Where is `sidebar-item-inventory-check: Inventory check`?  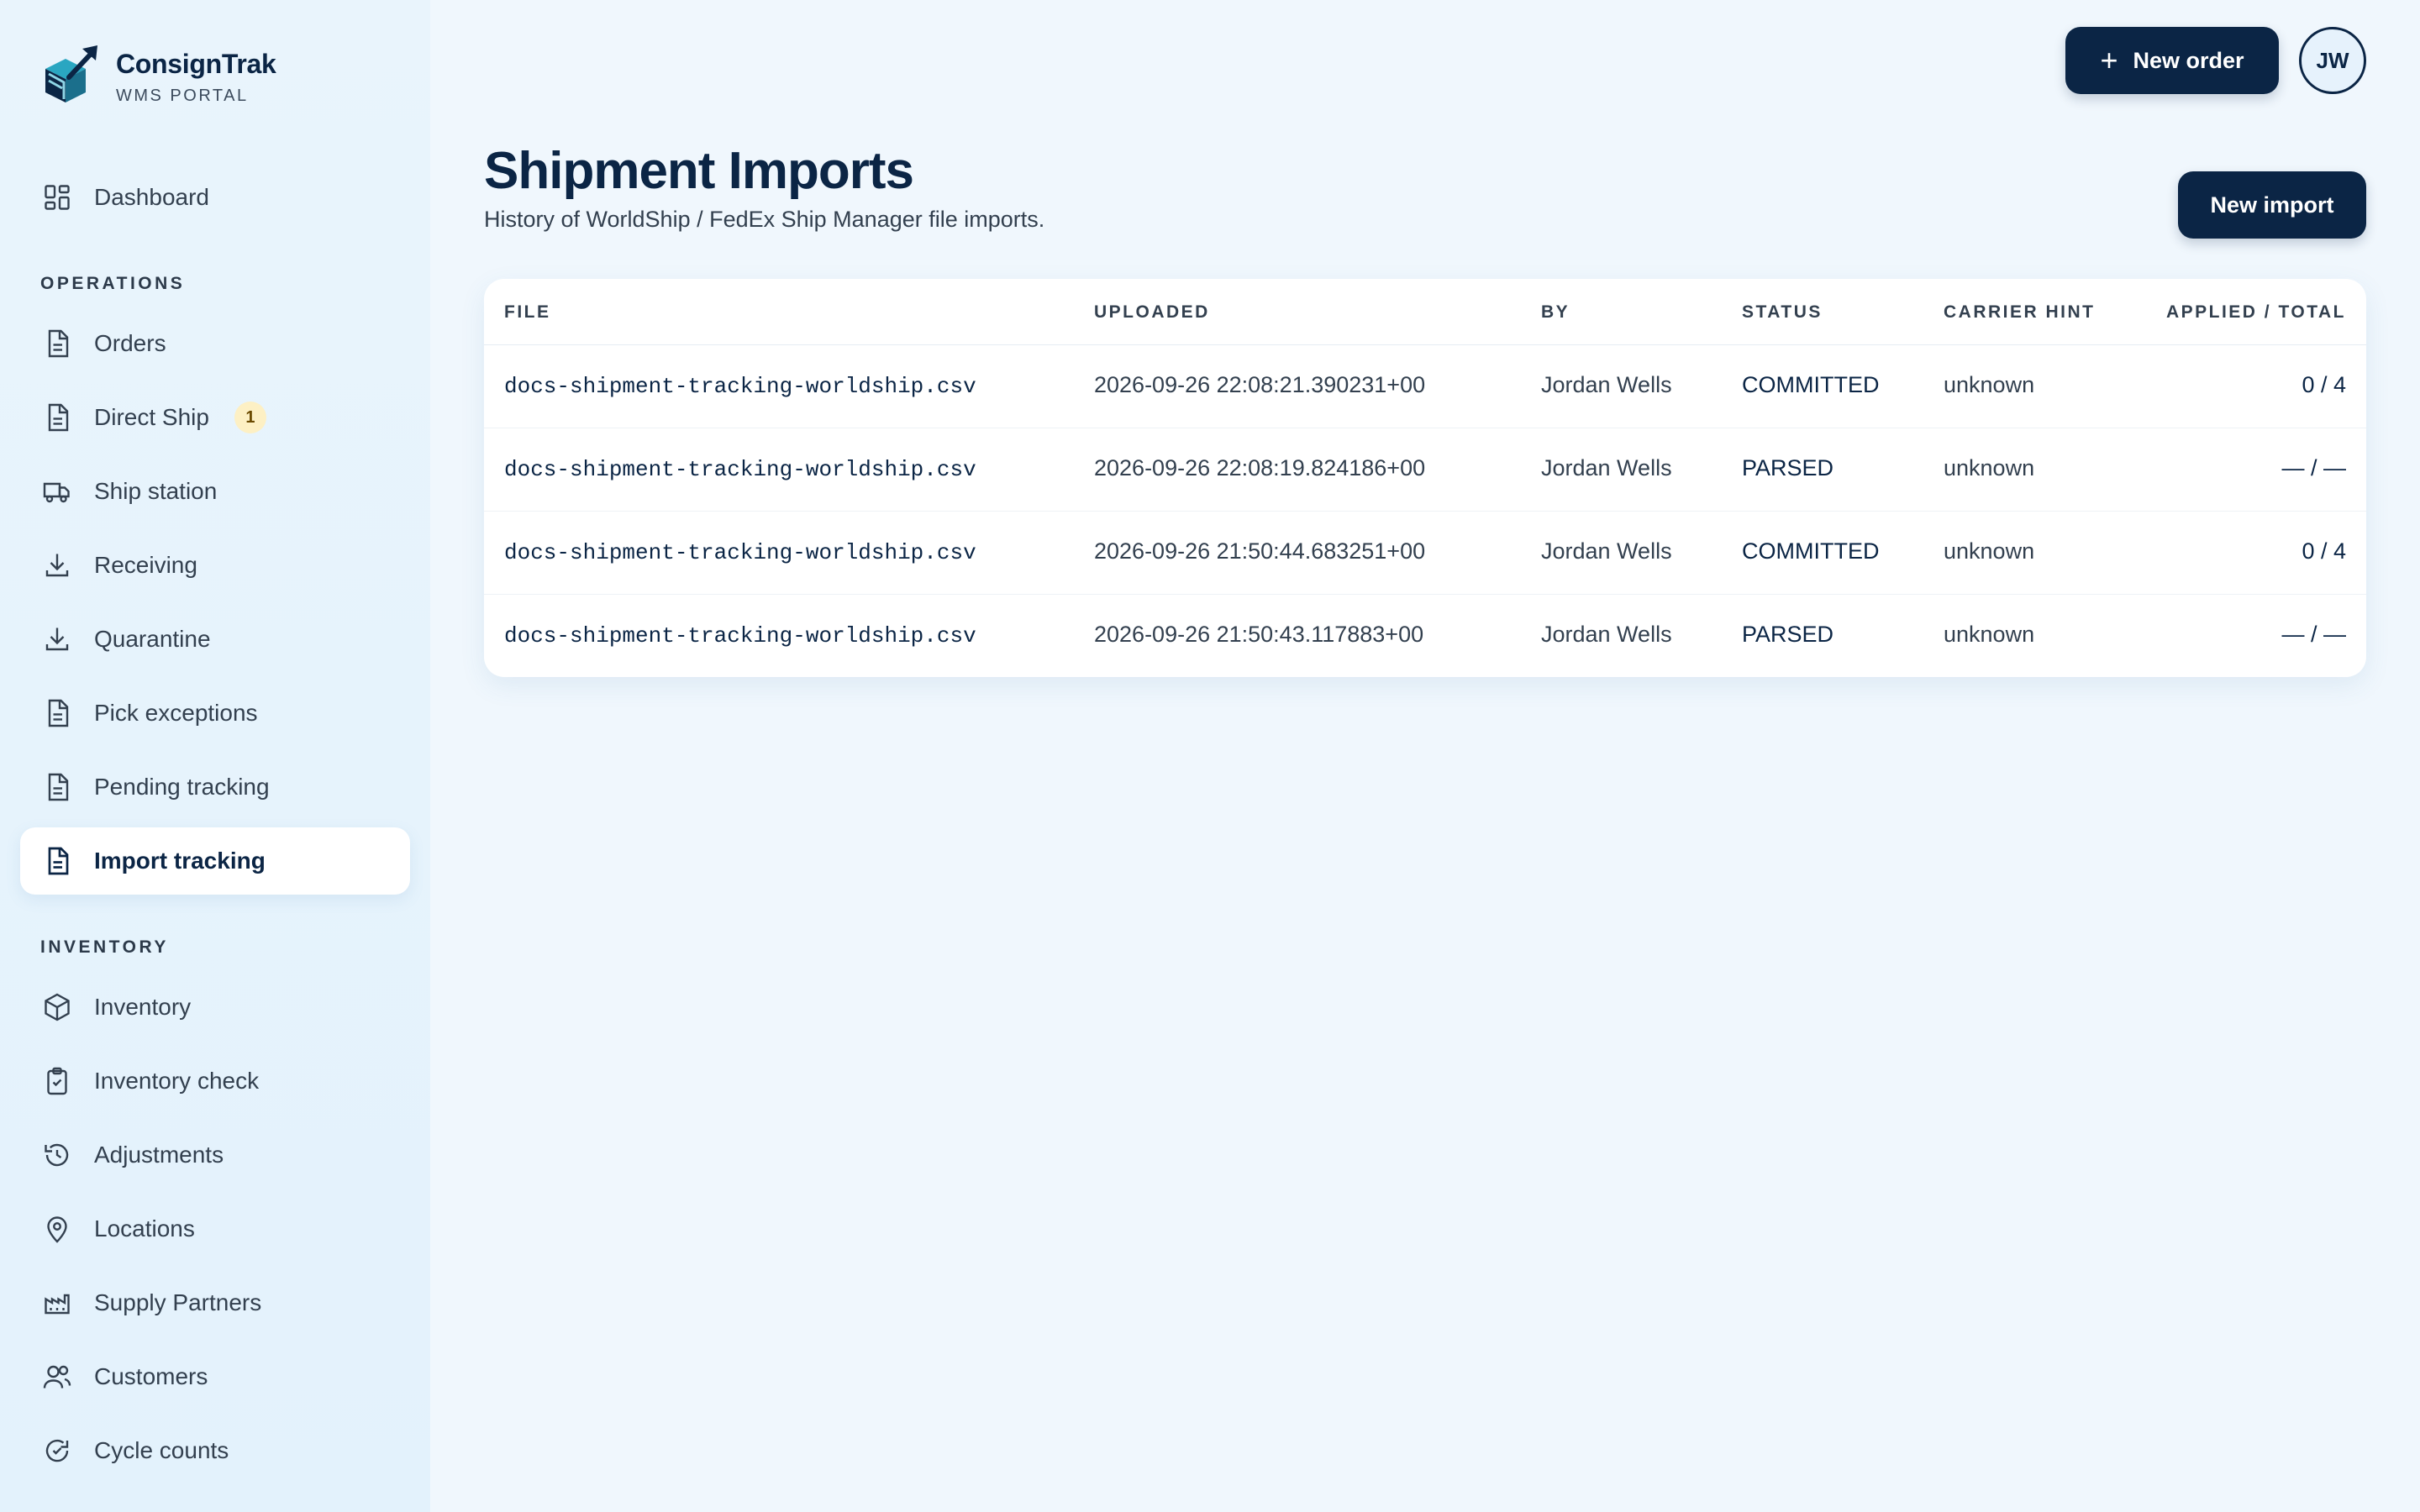
sidebar-item-inventory-check: Inventory check is located at coordinates (215, 1081).